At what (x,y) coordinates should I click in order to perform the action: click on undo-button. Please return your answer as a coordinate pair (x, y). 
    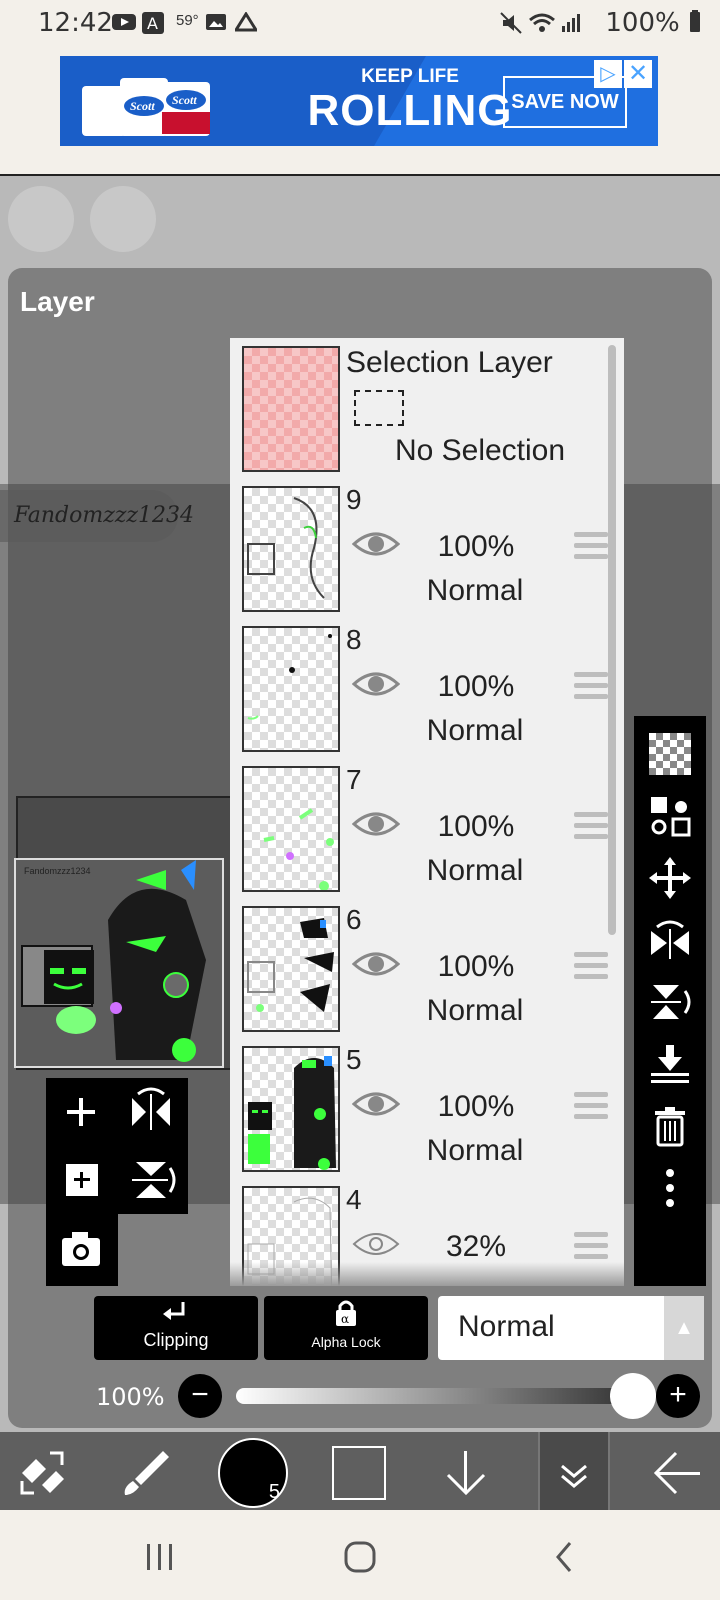
    Looking at the image, I should click on (41, 219).